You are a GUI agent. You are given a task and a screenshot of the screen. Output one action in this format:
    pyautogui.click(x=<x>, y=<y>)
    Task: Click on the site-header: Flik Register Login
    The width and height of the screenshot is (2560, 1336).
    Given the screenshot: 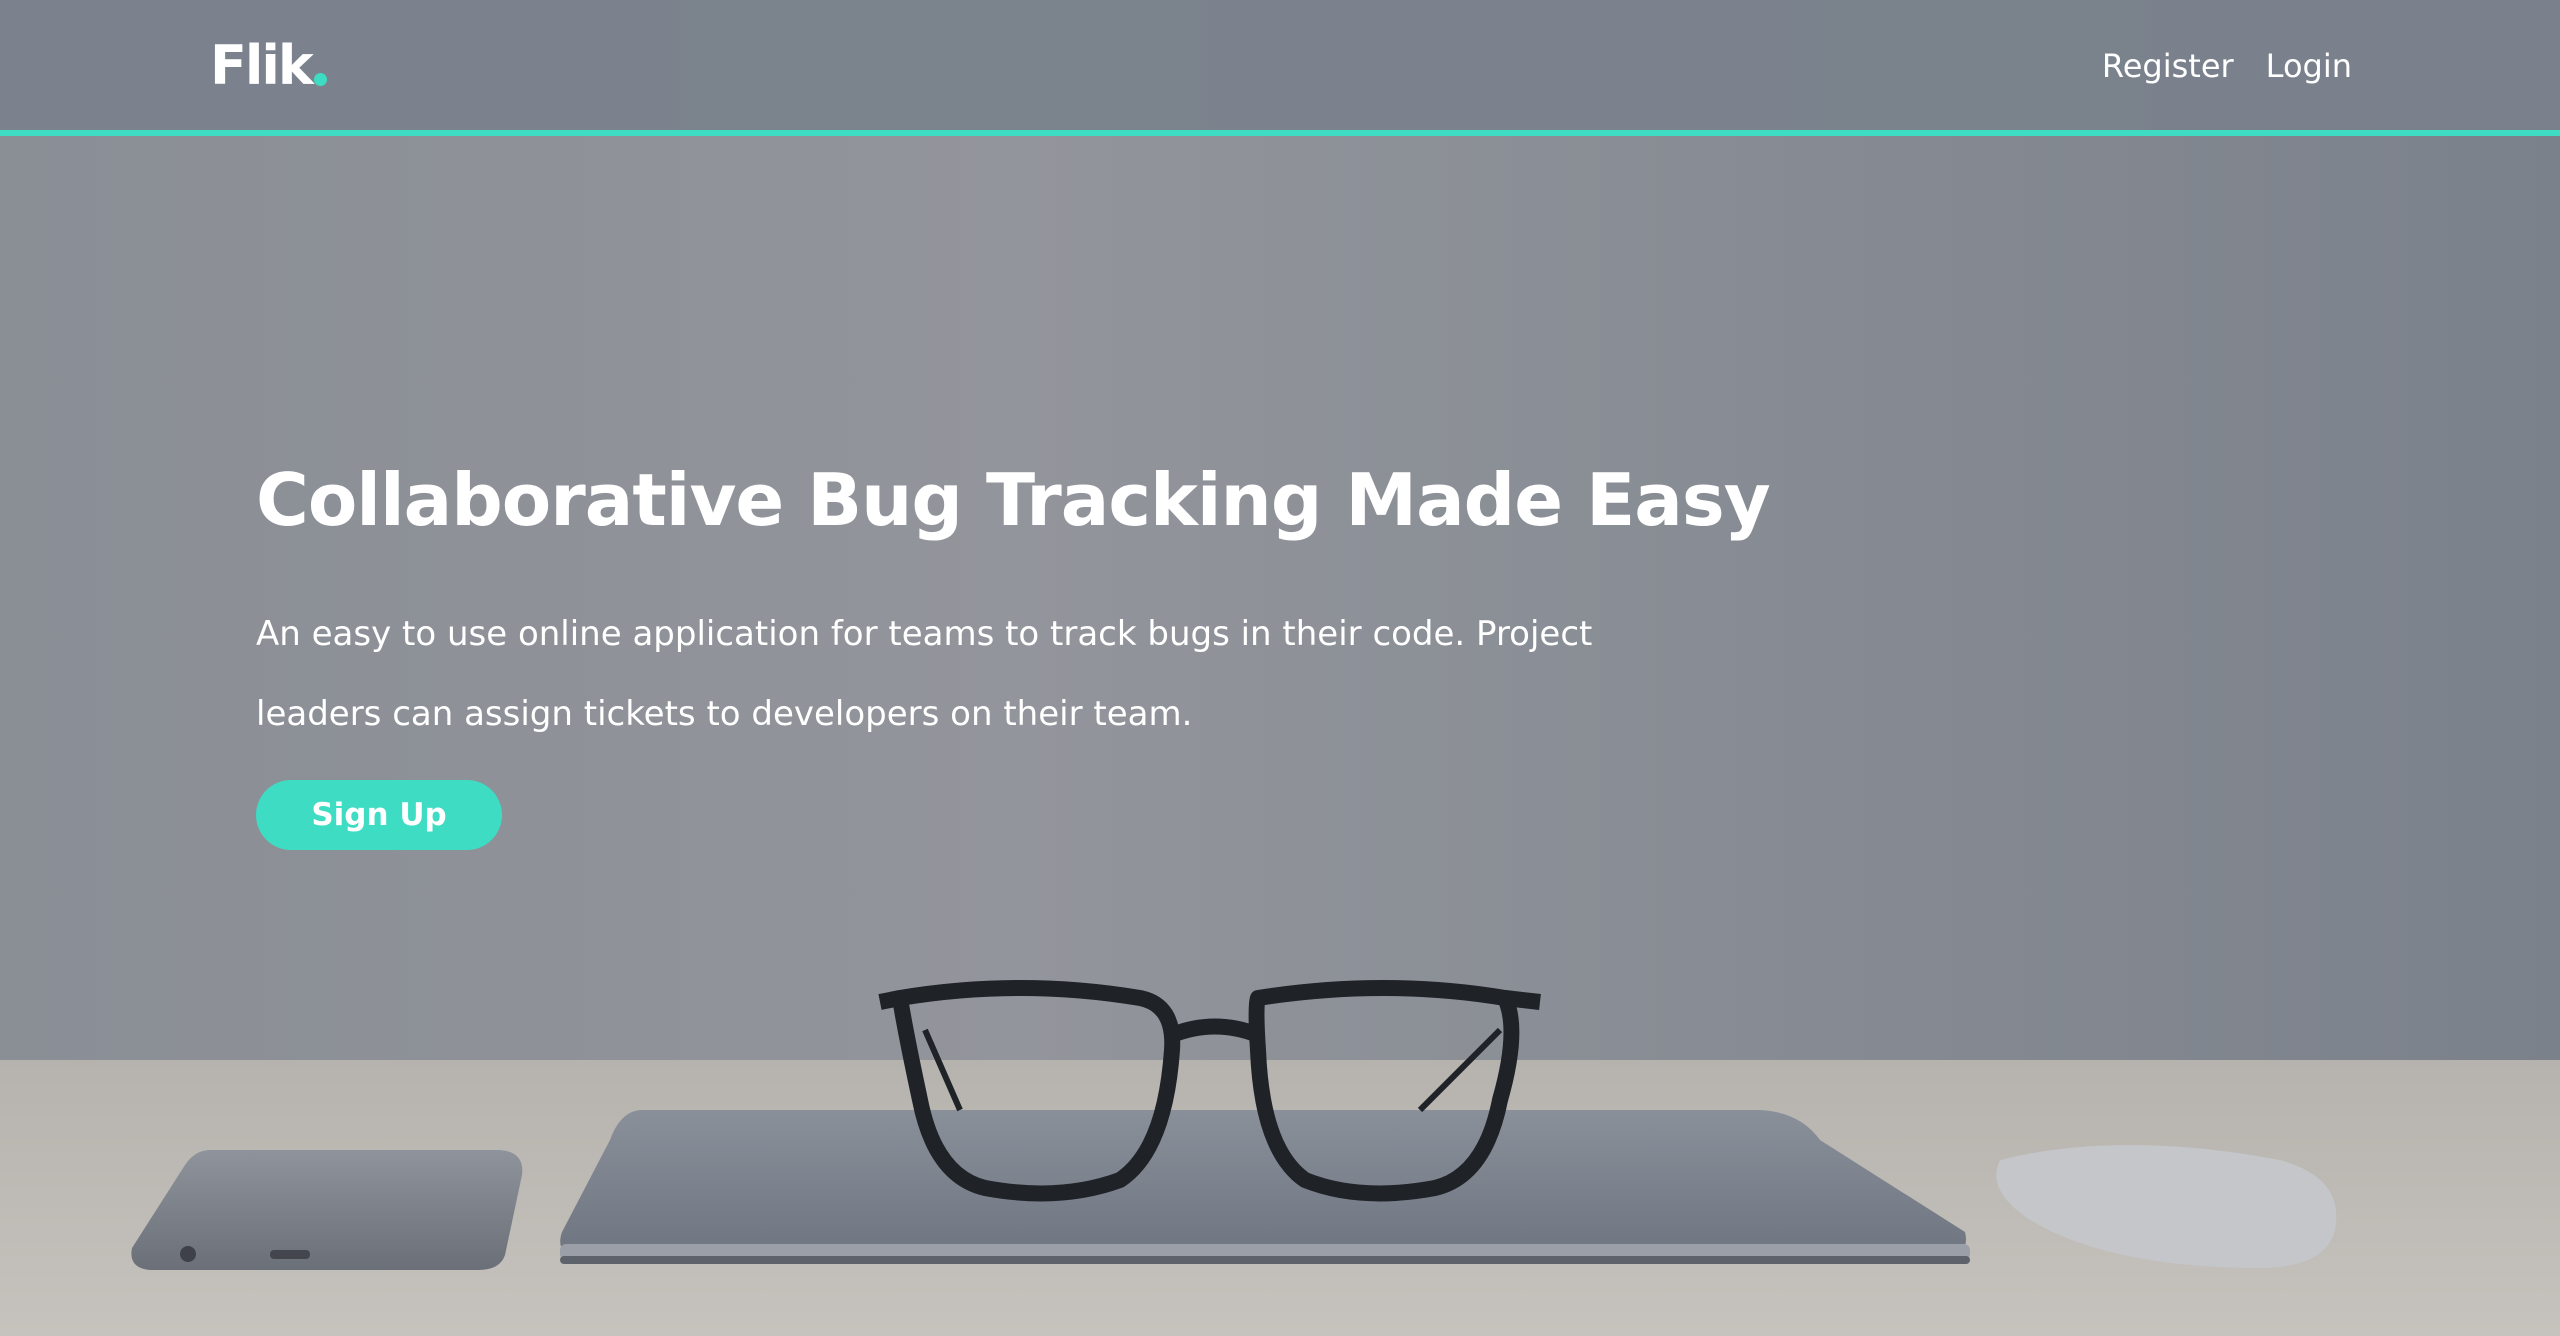 What is the action you would take?
    pyautogui.click(x=1280, y=68)
    